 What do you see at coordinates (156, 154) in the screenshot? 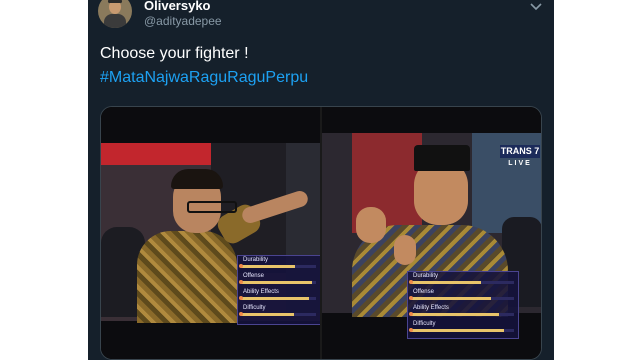
I see `studio-light` at bounding box center [156, 154].